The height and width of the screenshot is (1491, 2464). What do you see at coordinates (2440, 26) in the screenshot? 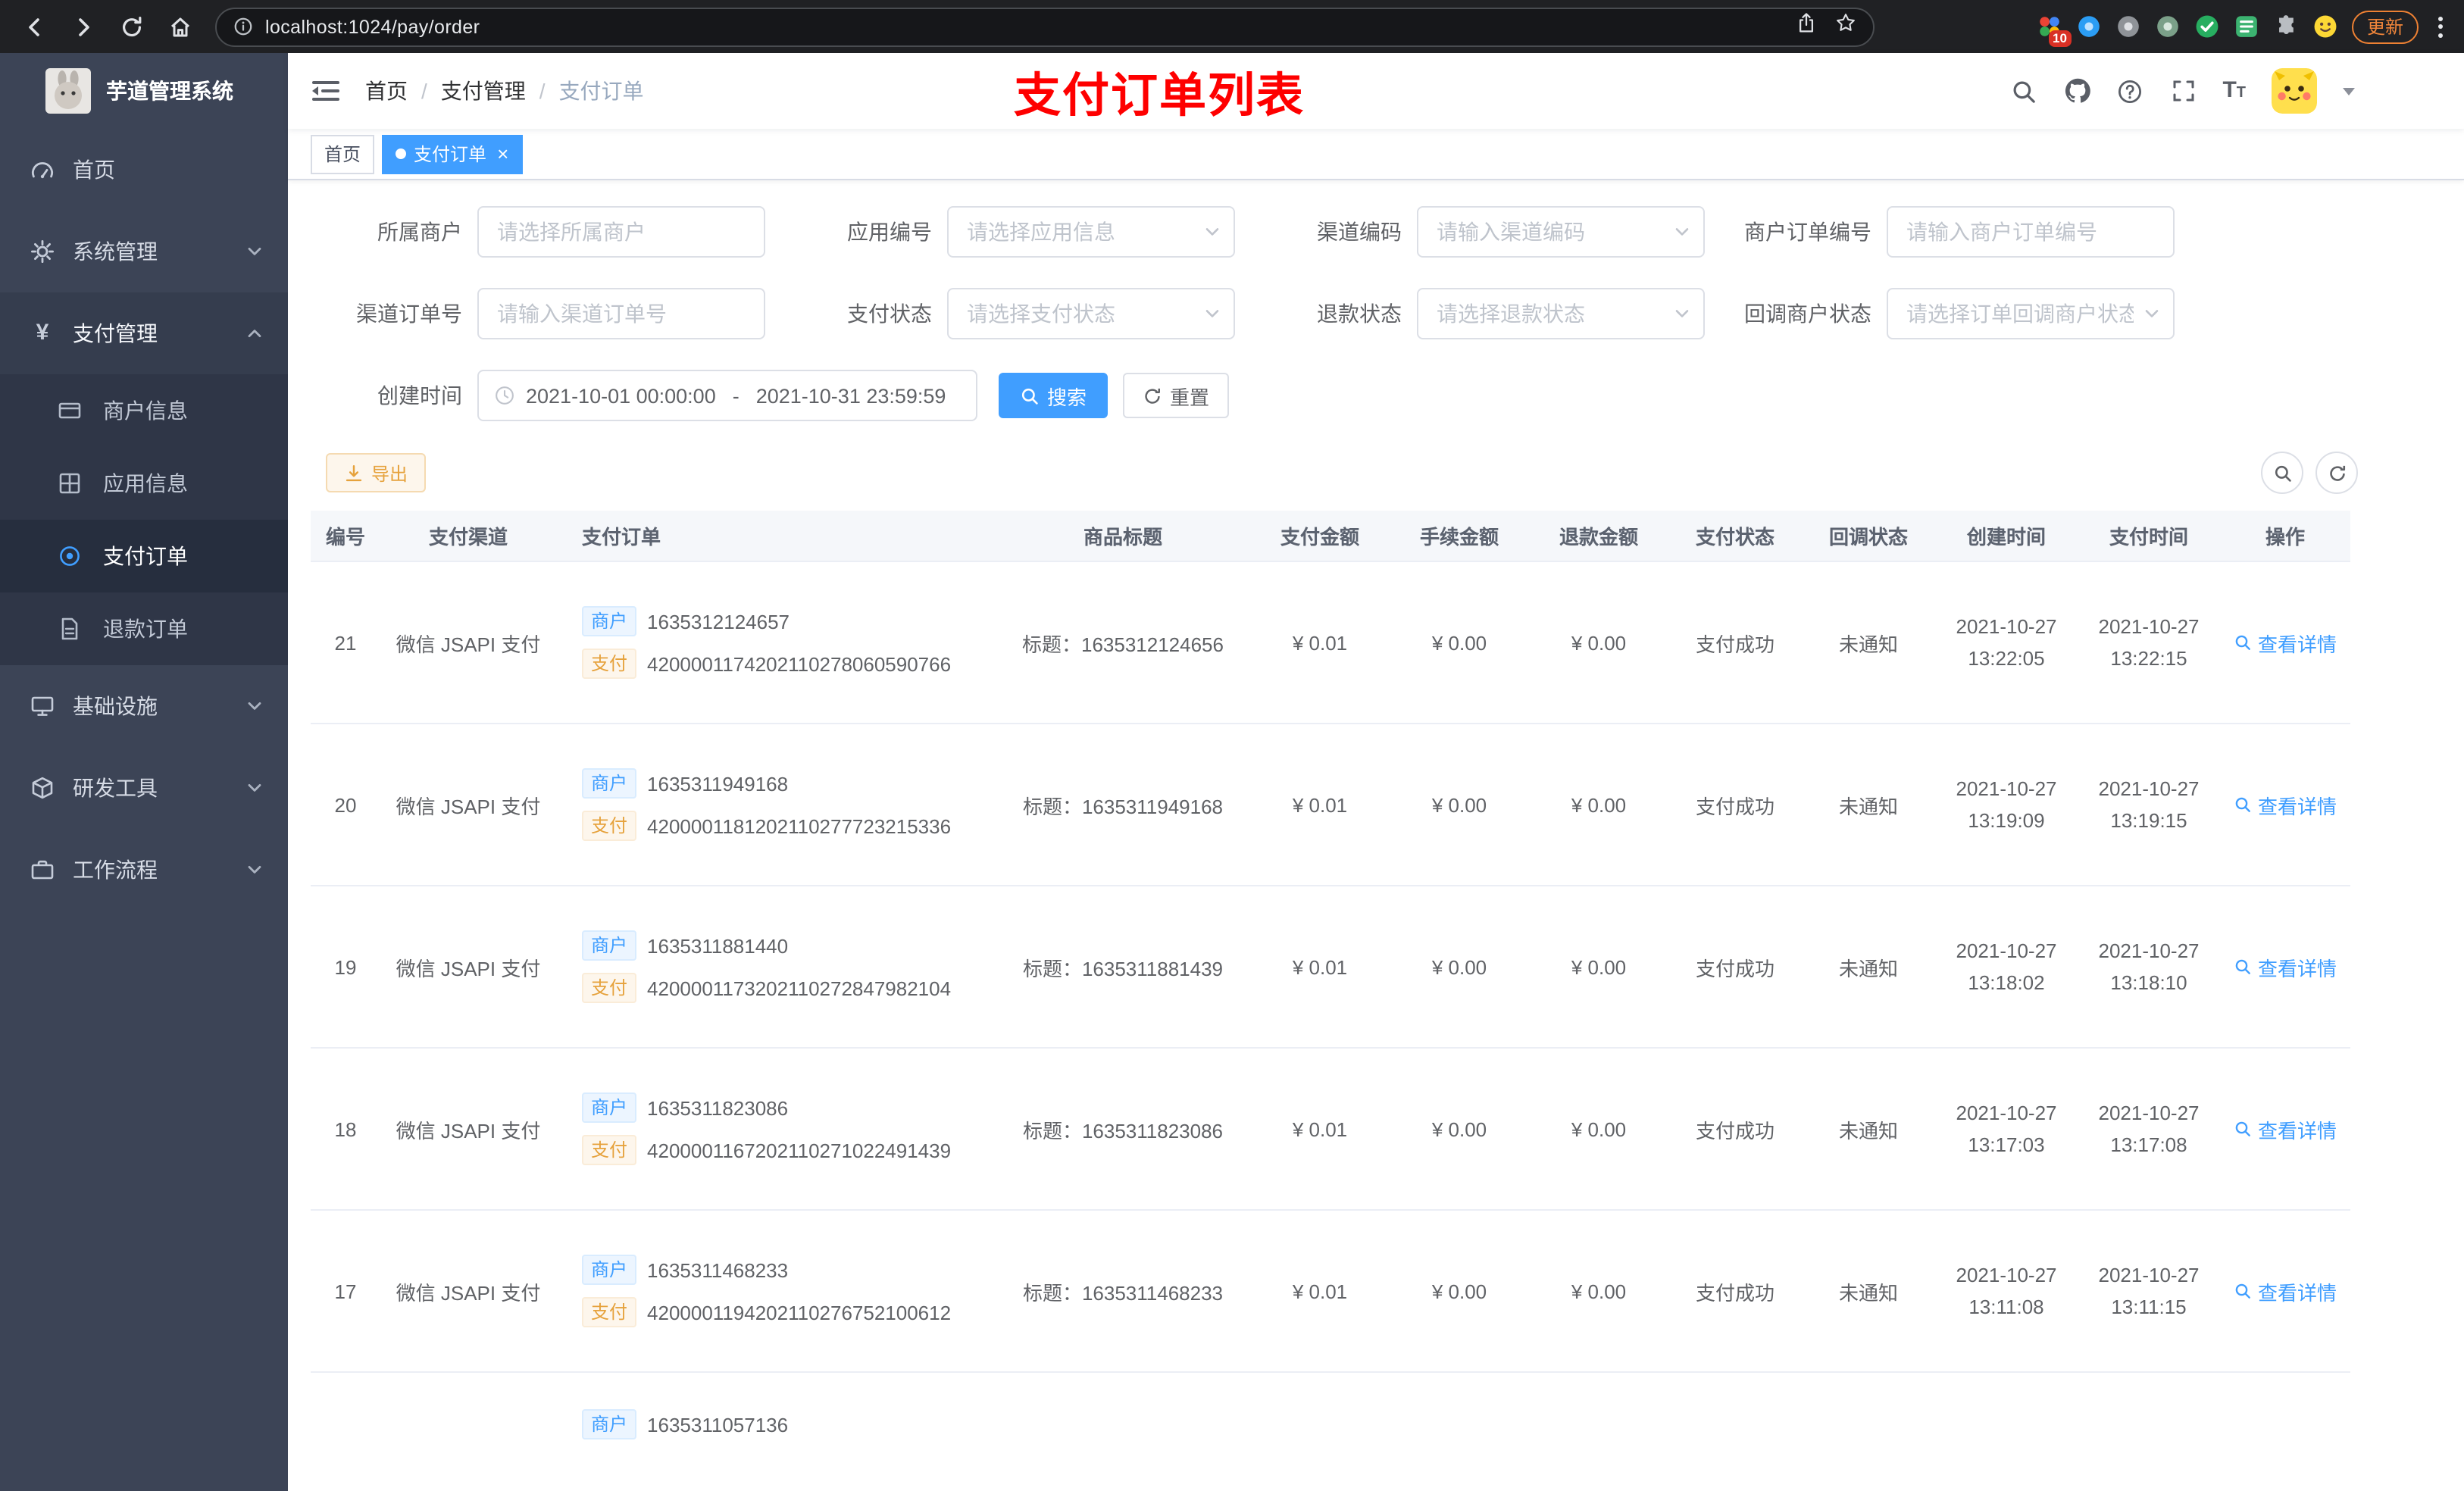
I see `browser-menu-icon` at bounding box center [2440, 26].